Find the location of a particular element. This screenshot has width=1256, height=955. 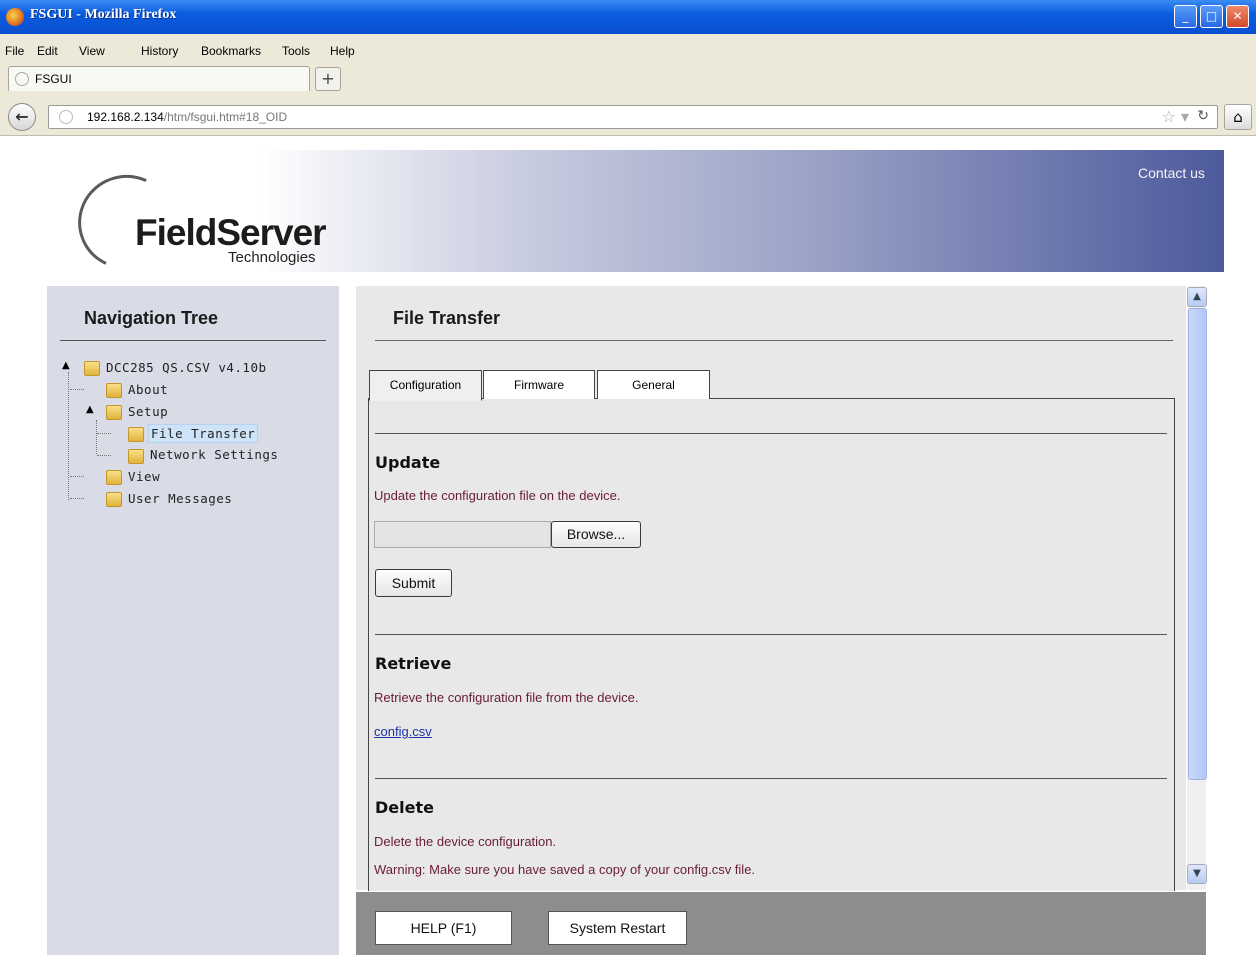

update-heading: Update is located at coordinates (408, 462).